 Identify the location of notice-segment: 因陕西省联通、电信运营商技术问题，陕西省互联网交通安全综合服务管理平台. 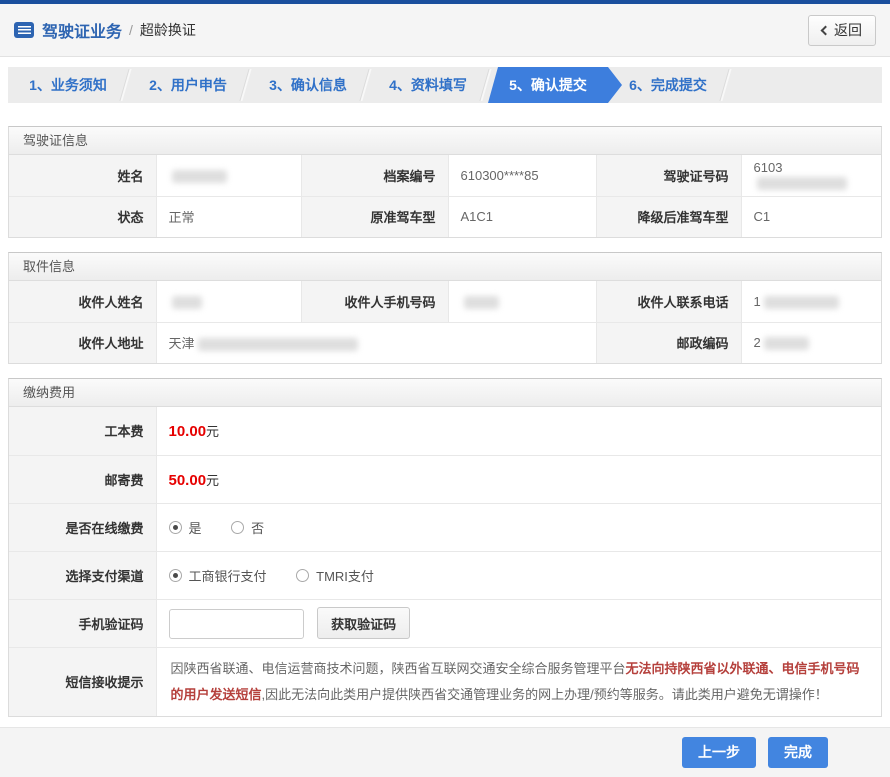
(398, 668).